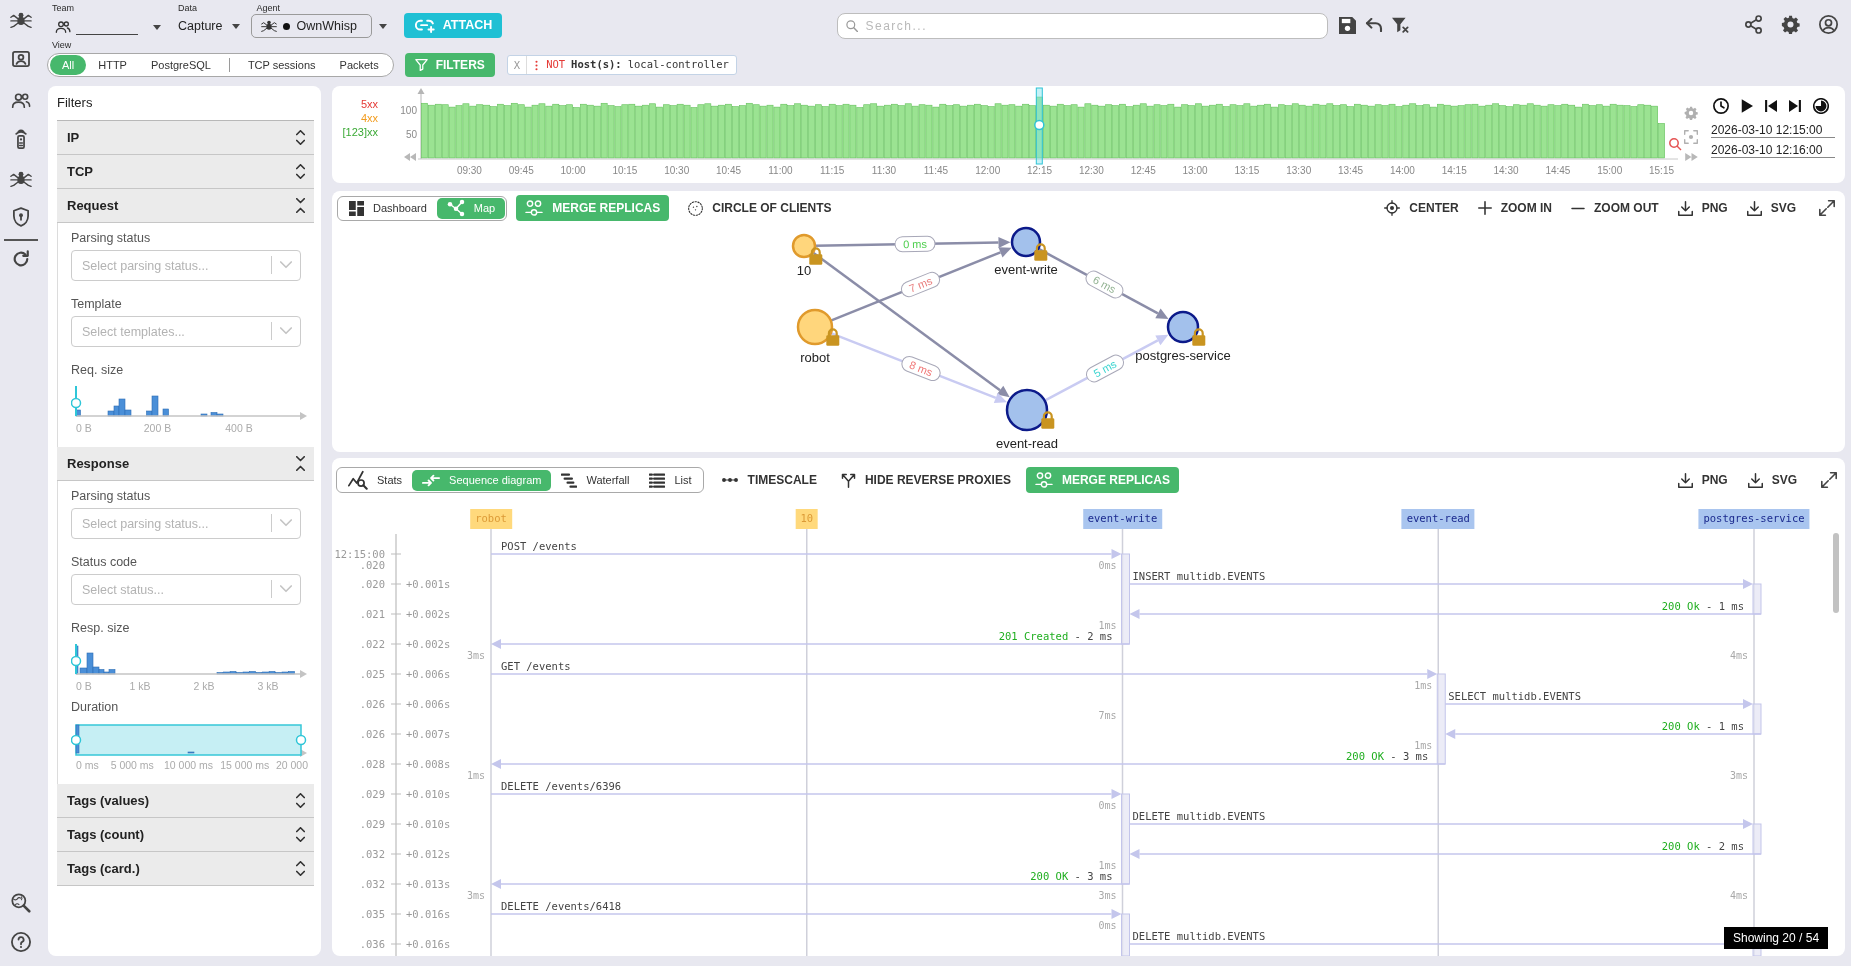  Describe the element at coordinates (63, 8) in the screenshot. I see `field-label: Team` at that location.